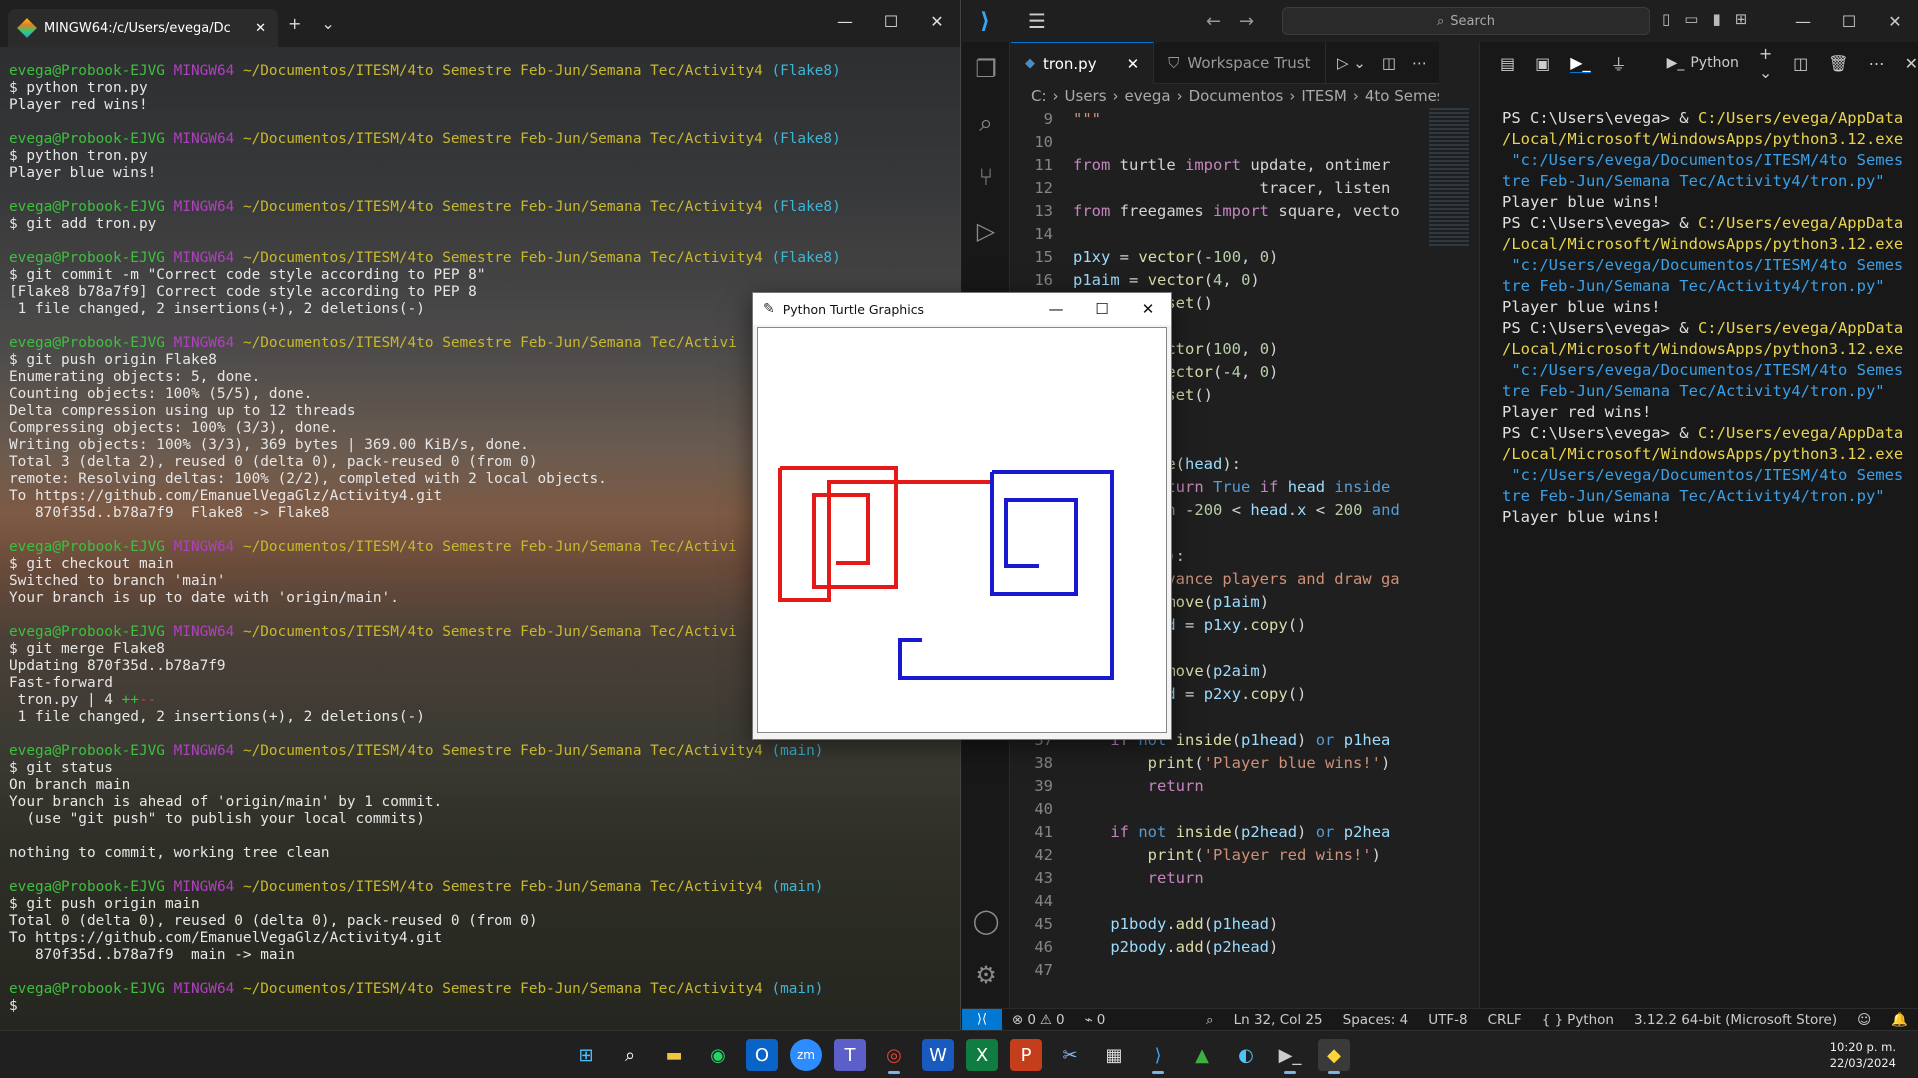  Describe the element at coordinates (1766, 63) in the screenshot. I see `new-terminal-icon: + ⌄` at that location.